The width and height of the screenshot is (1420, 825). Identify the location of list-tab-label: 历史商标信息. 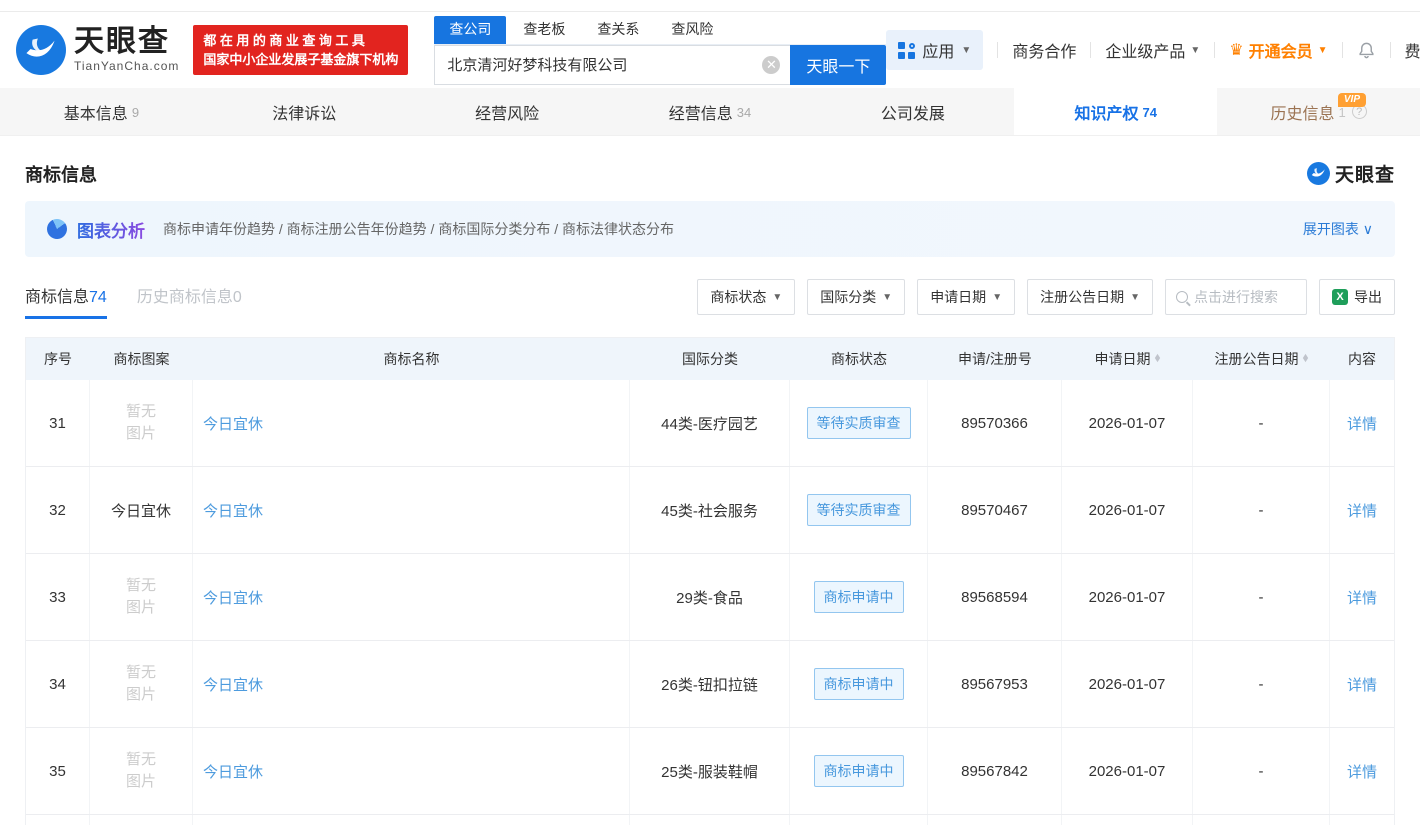
(184, 297).